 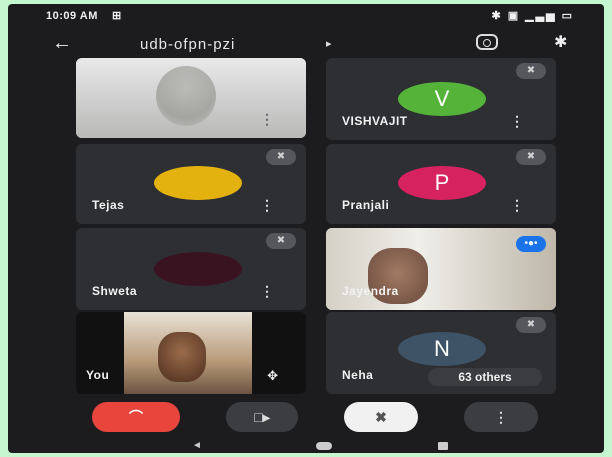 I want to click on system-nav-bar: ◄, so click(x=306, y=446).